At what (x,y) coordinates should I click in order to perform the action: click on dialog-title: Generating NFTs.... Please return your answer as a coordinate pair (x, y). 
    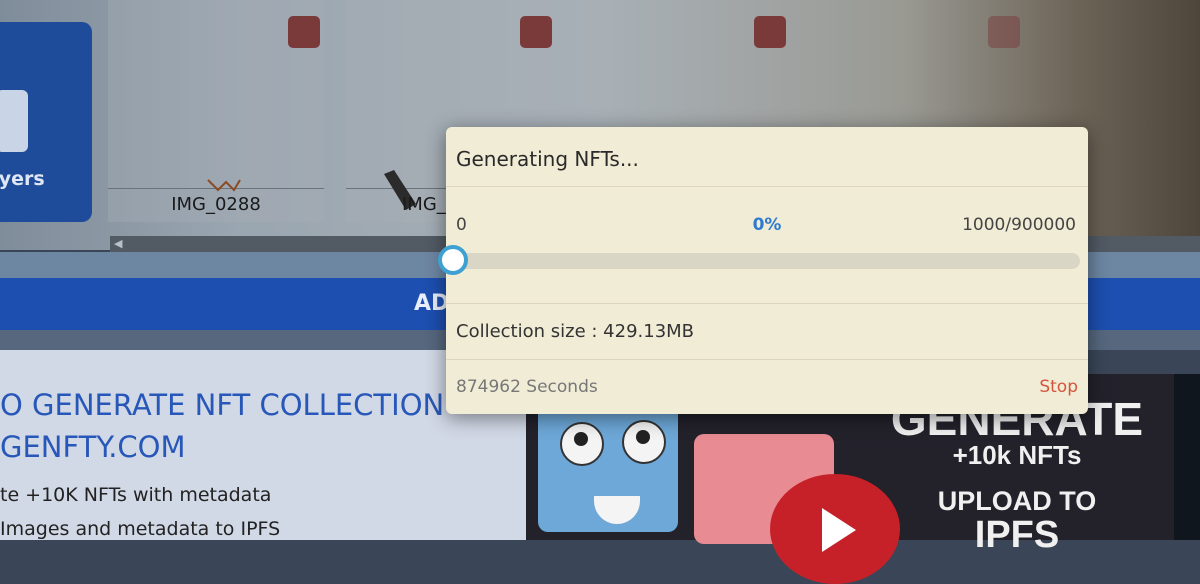
    Looking at the image, I should click on (547, 159).